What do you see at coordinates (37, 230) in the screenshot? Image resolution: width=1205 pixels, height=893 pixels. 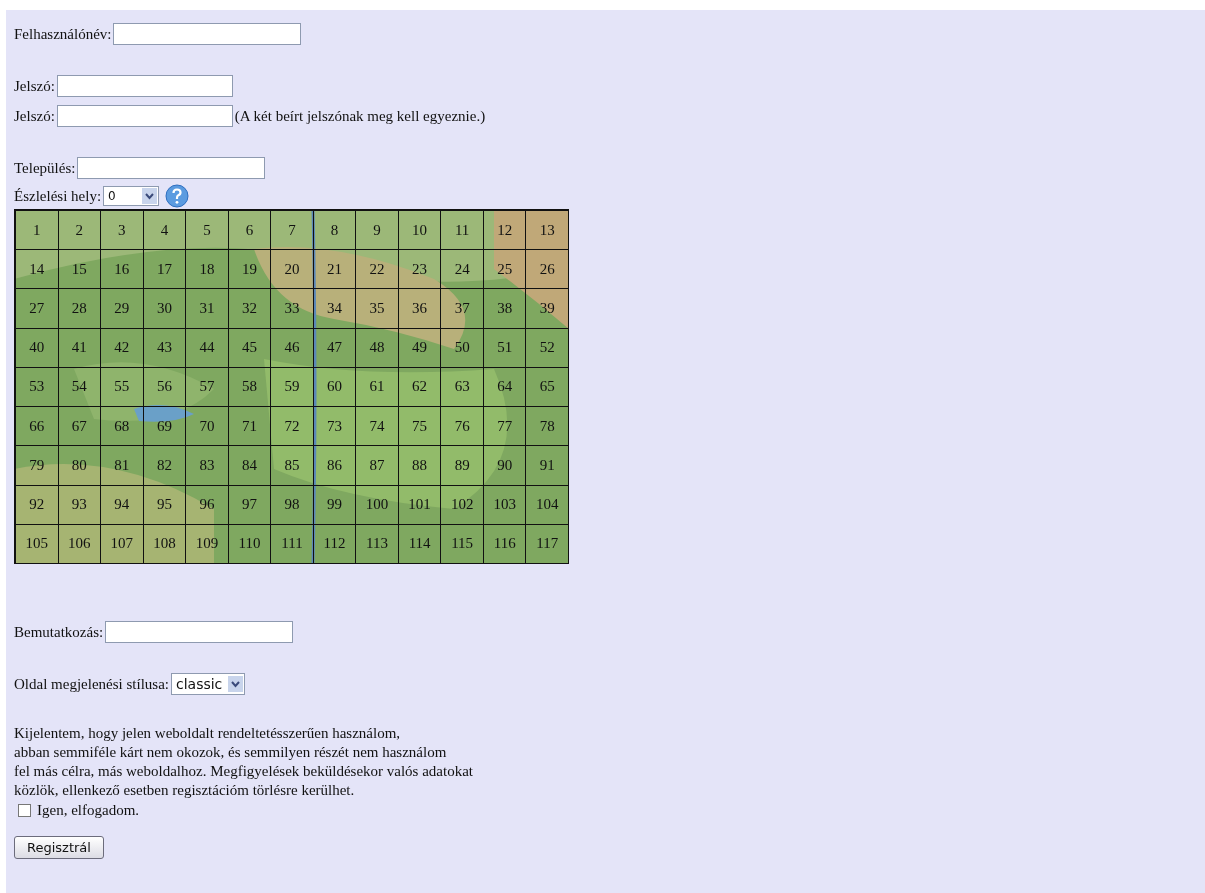 I see `grid-cell: 1` at bounding box center [37, 230].